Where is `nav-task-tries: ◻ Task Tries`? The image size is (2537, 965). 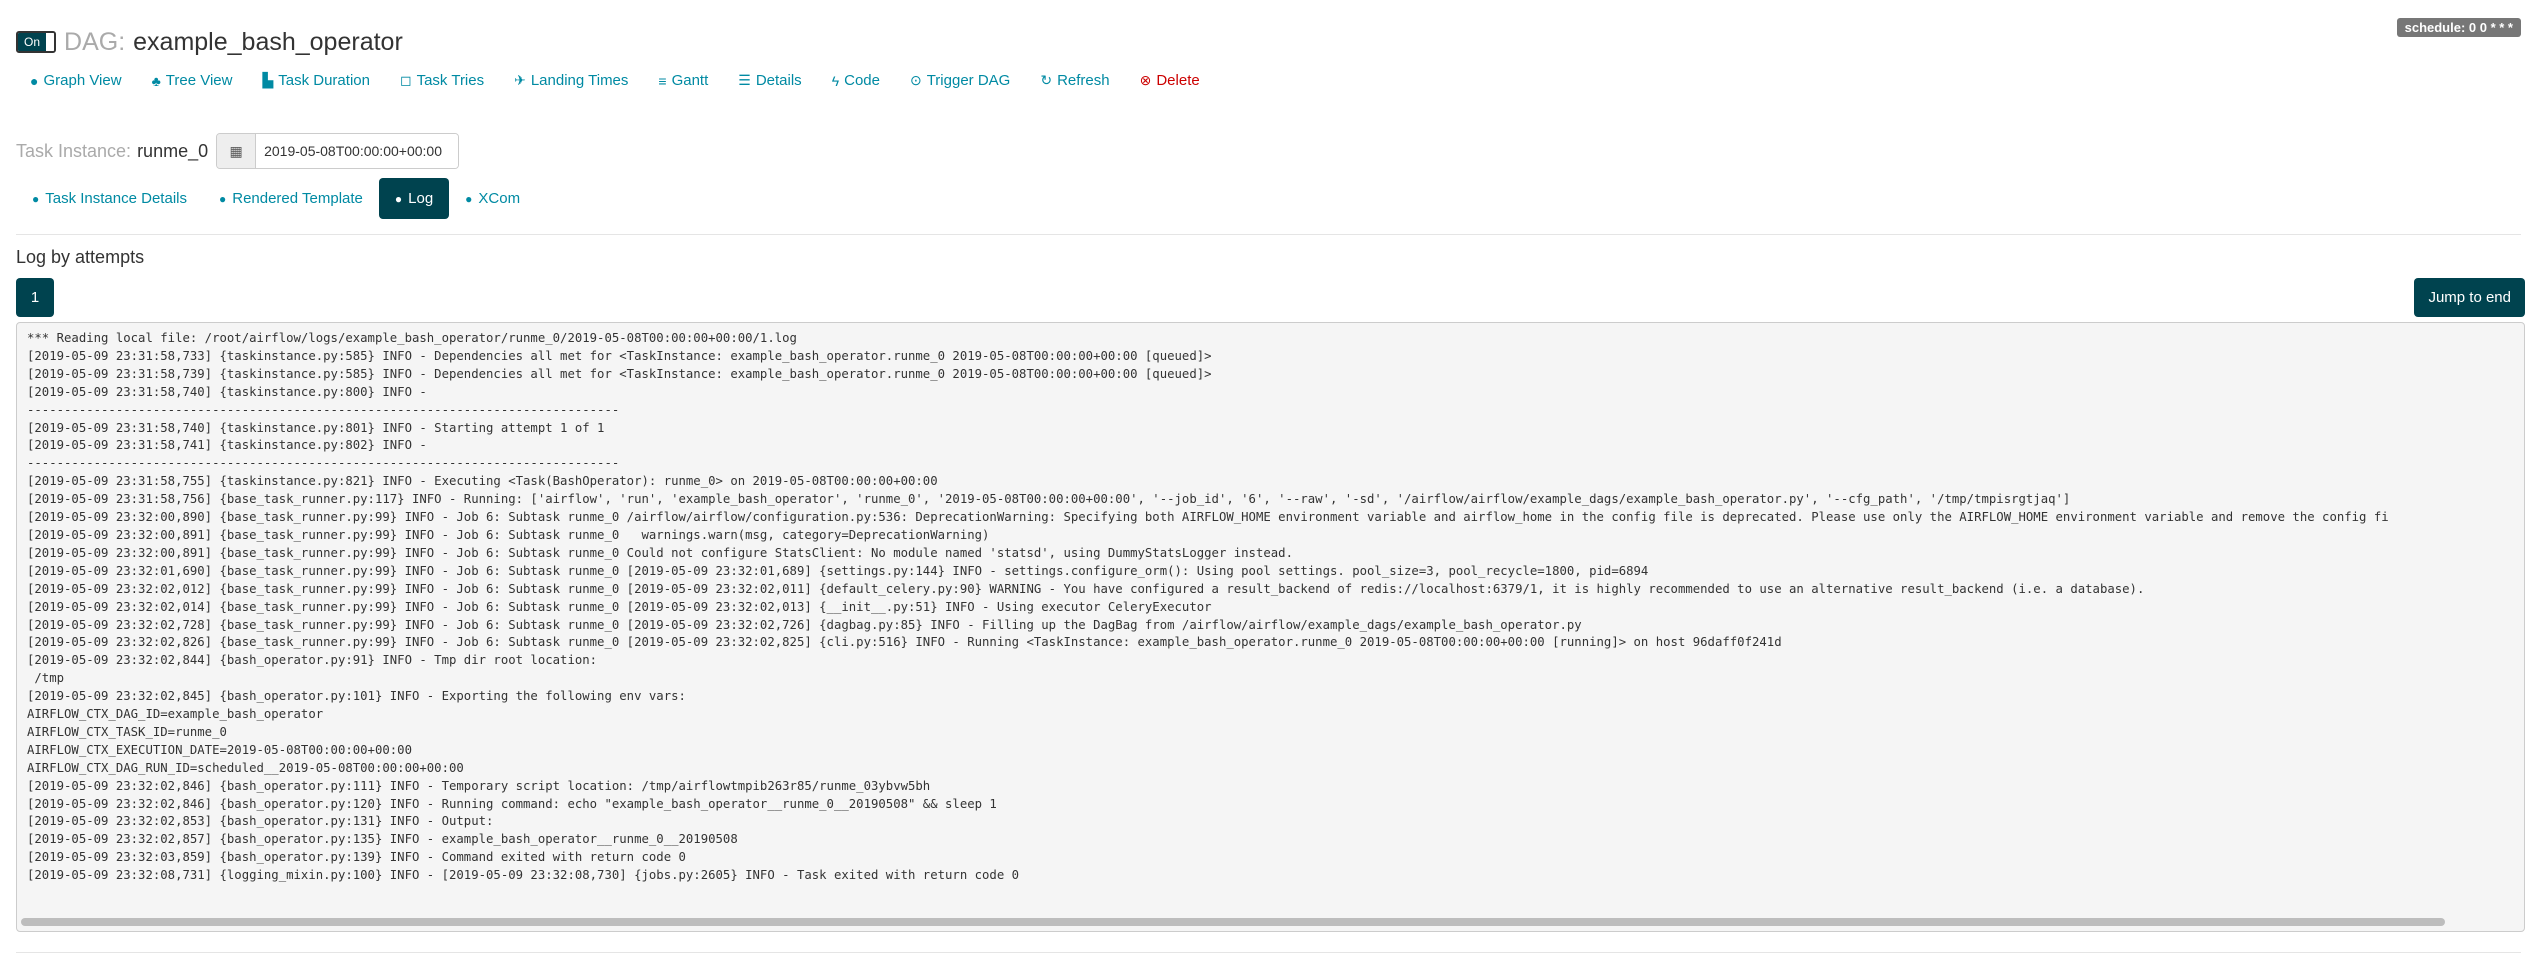 nav-task-tries: ◻ Task Tries is located at coordinates (442, 80).